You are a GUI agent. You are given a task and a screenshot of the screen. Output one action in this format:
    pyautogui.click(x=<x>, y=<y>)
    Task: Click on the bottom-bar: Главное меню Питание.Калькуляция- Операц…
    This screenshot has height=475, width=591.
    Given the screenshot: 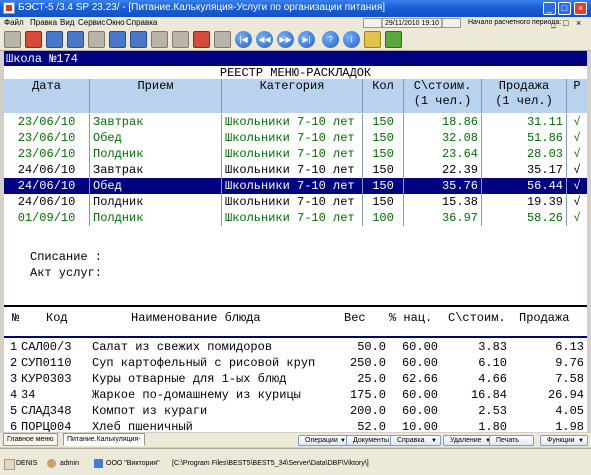 What is the action you would take?
    pyautogui.click(x=295, y=440)
    